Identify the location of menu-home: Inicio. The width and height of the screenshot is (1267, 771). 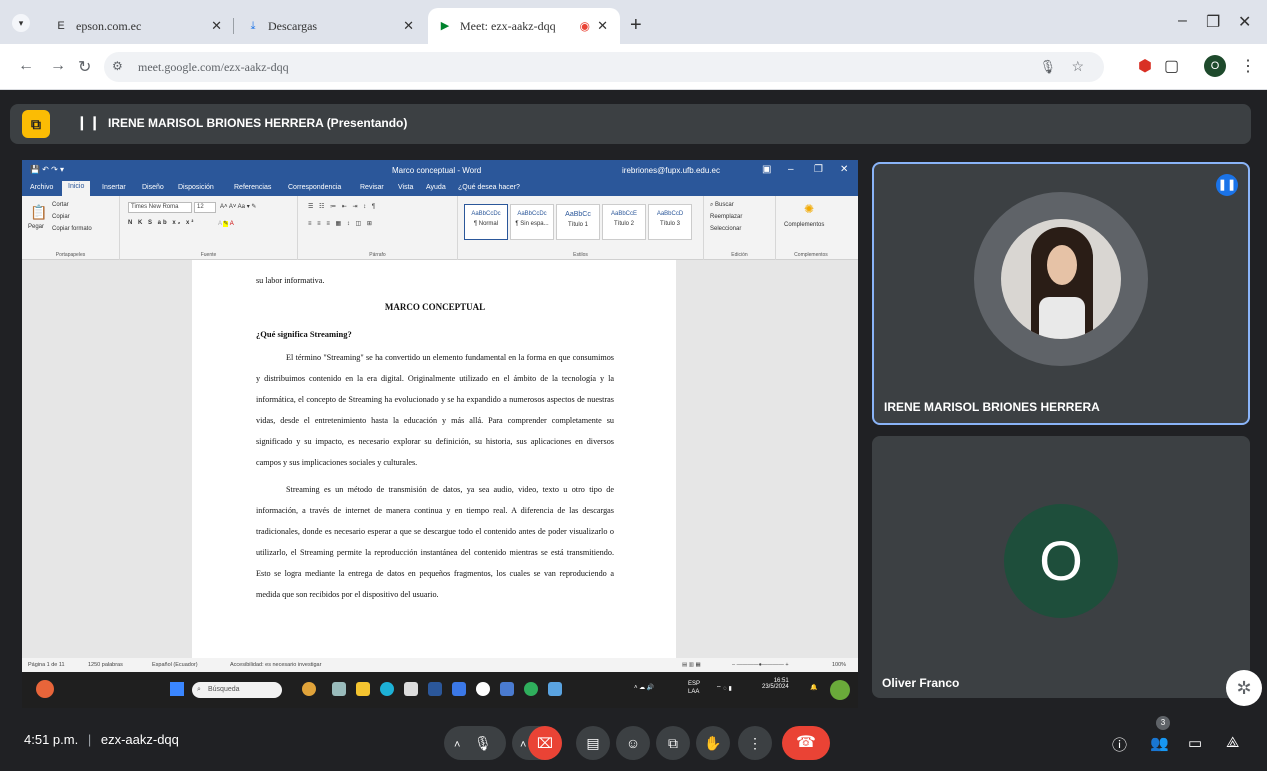
(76, 188).